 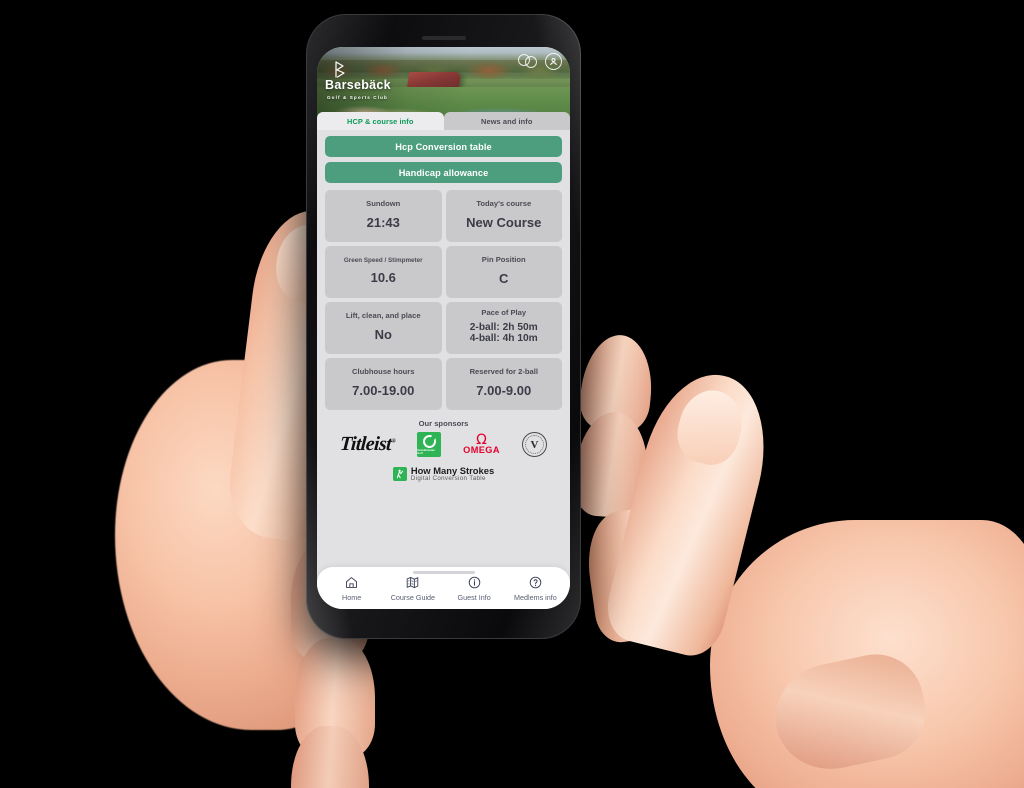 What do you see at coordinates (426, 452) in the screenshot?
I see `scandinavian-golf-text: Scandinavian Golf` at bounding box center [426, 452].